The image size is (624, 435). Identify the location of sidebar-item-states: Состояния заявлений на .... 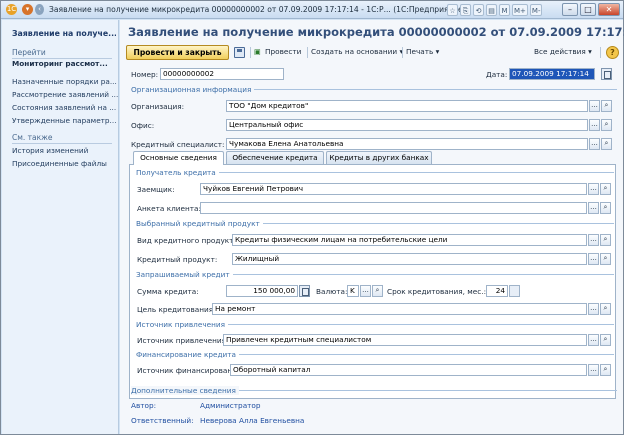
(65, 107).